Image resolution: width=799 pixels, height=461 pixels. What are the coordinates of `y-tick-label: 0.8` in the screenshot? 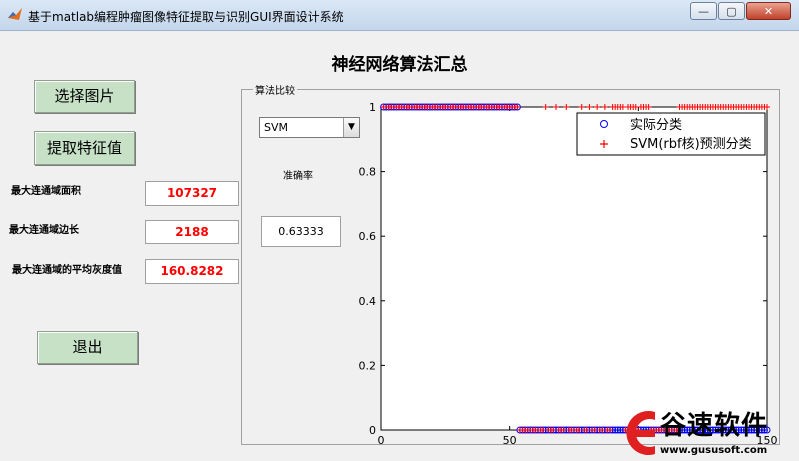 It's located at (368, 172).